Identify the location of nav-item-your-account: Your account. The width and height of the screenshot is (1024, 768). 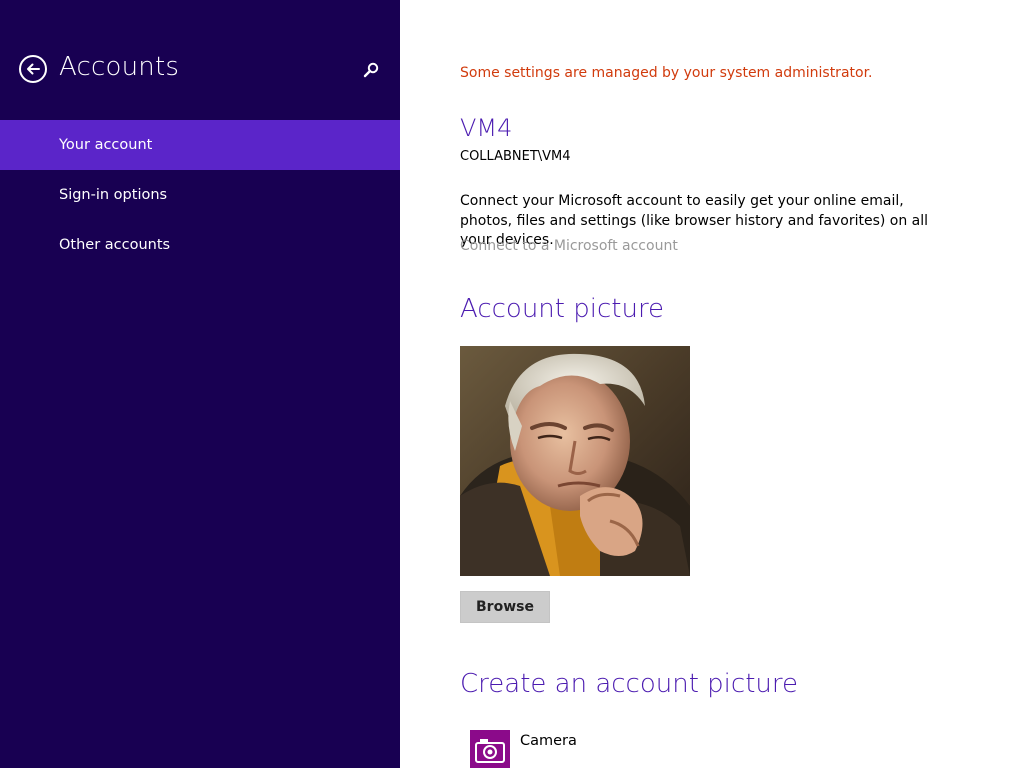
(200, 145).